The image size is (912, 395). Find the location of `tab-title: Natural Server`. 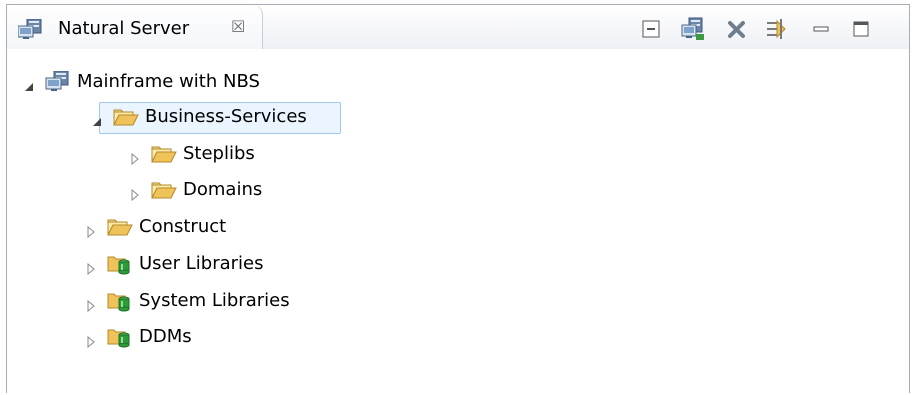

tab-title: Natural Server is located at coordinates (124, 28).